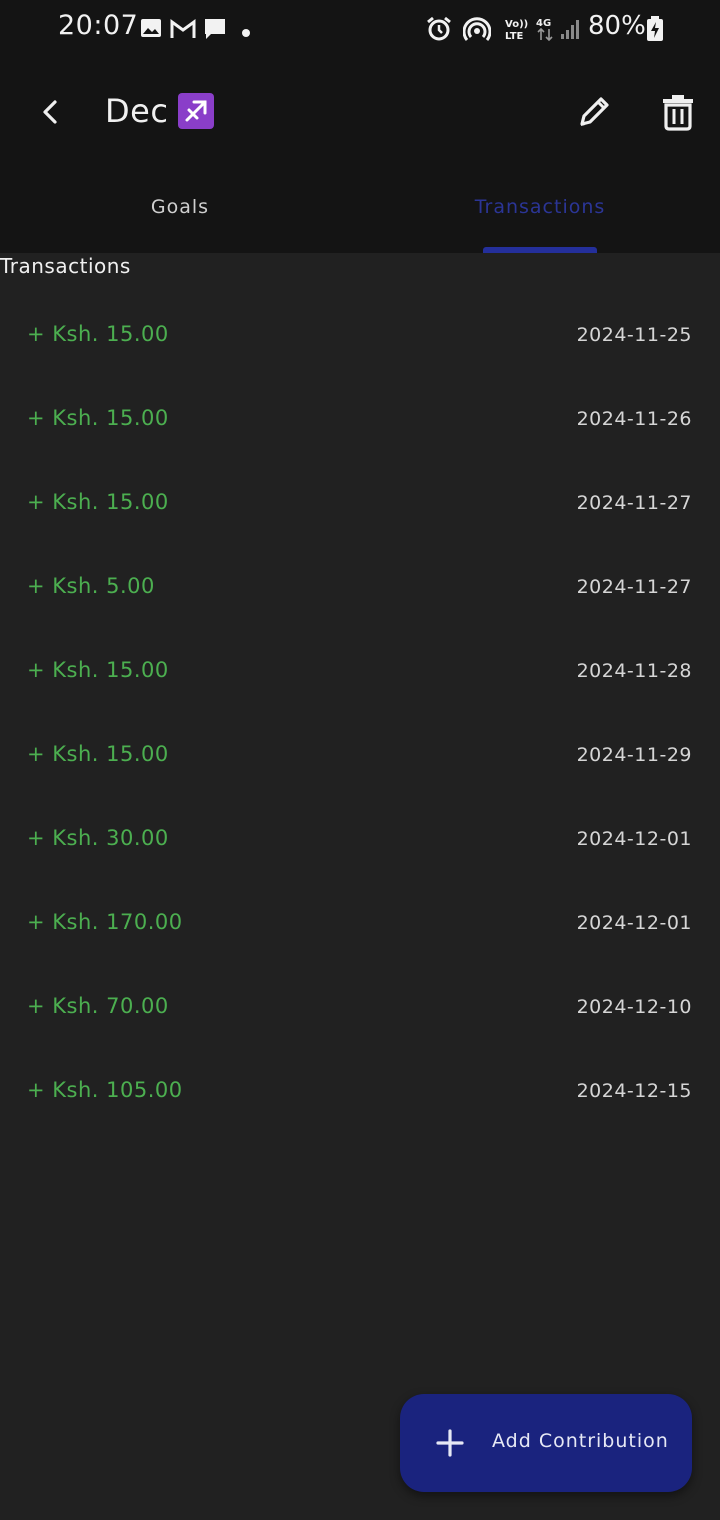 This screenshot has width=720, height=1520. What do you see at coordinates (477, 31) in the screenshot?
I see `hotspot-icon` at bounding box center [477, 31].